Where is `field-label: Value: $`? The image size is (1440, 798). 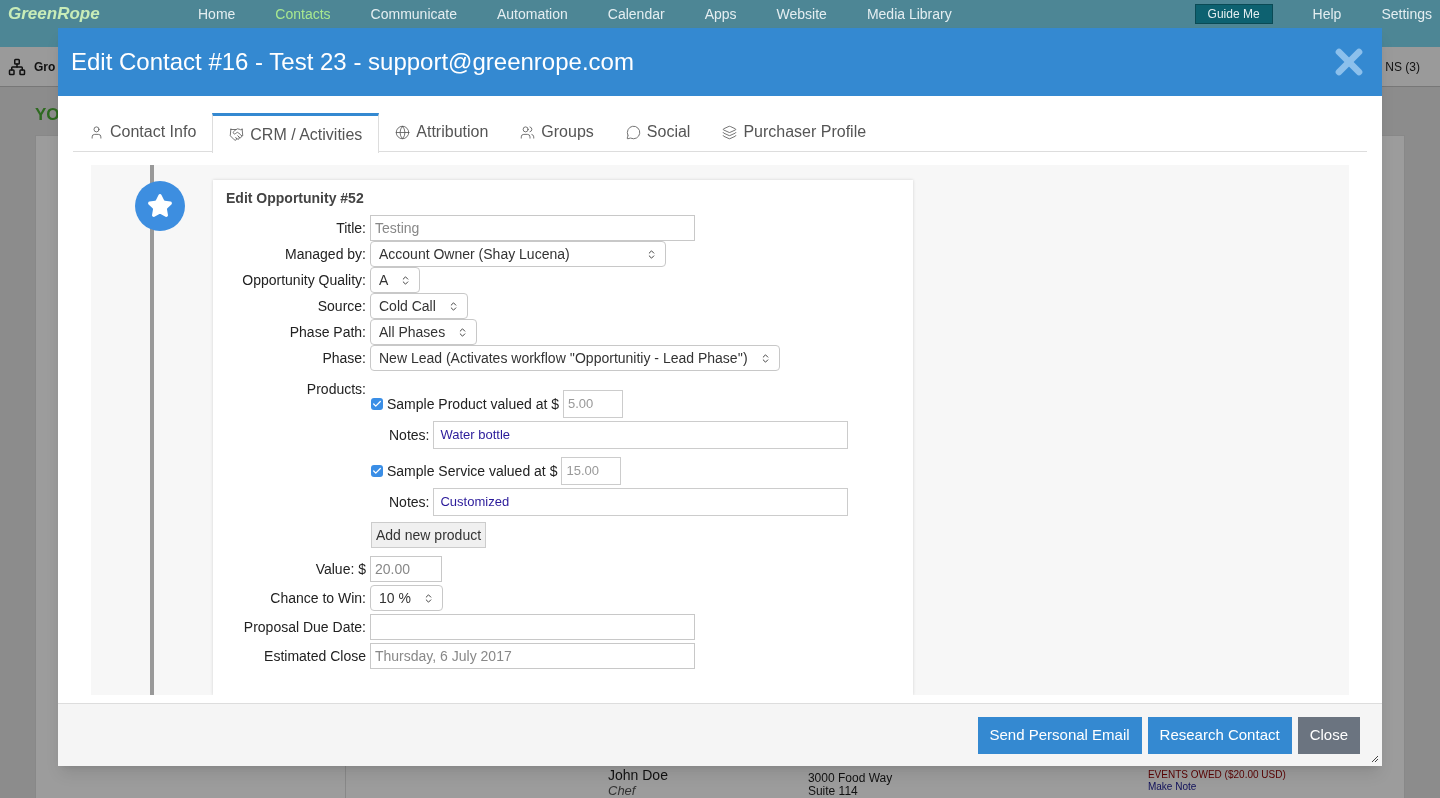 field-label: Value: $ is located at coordinates (340, 569).